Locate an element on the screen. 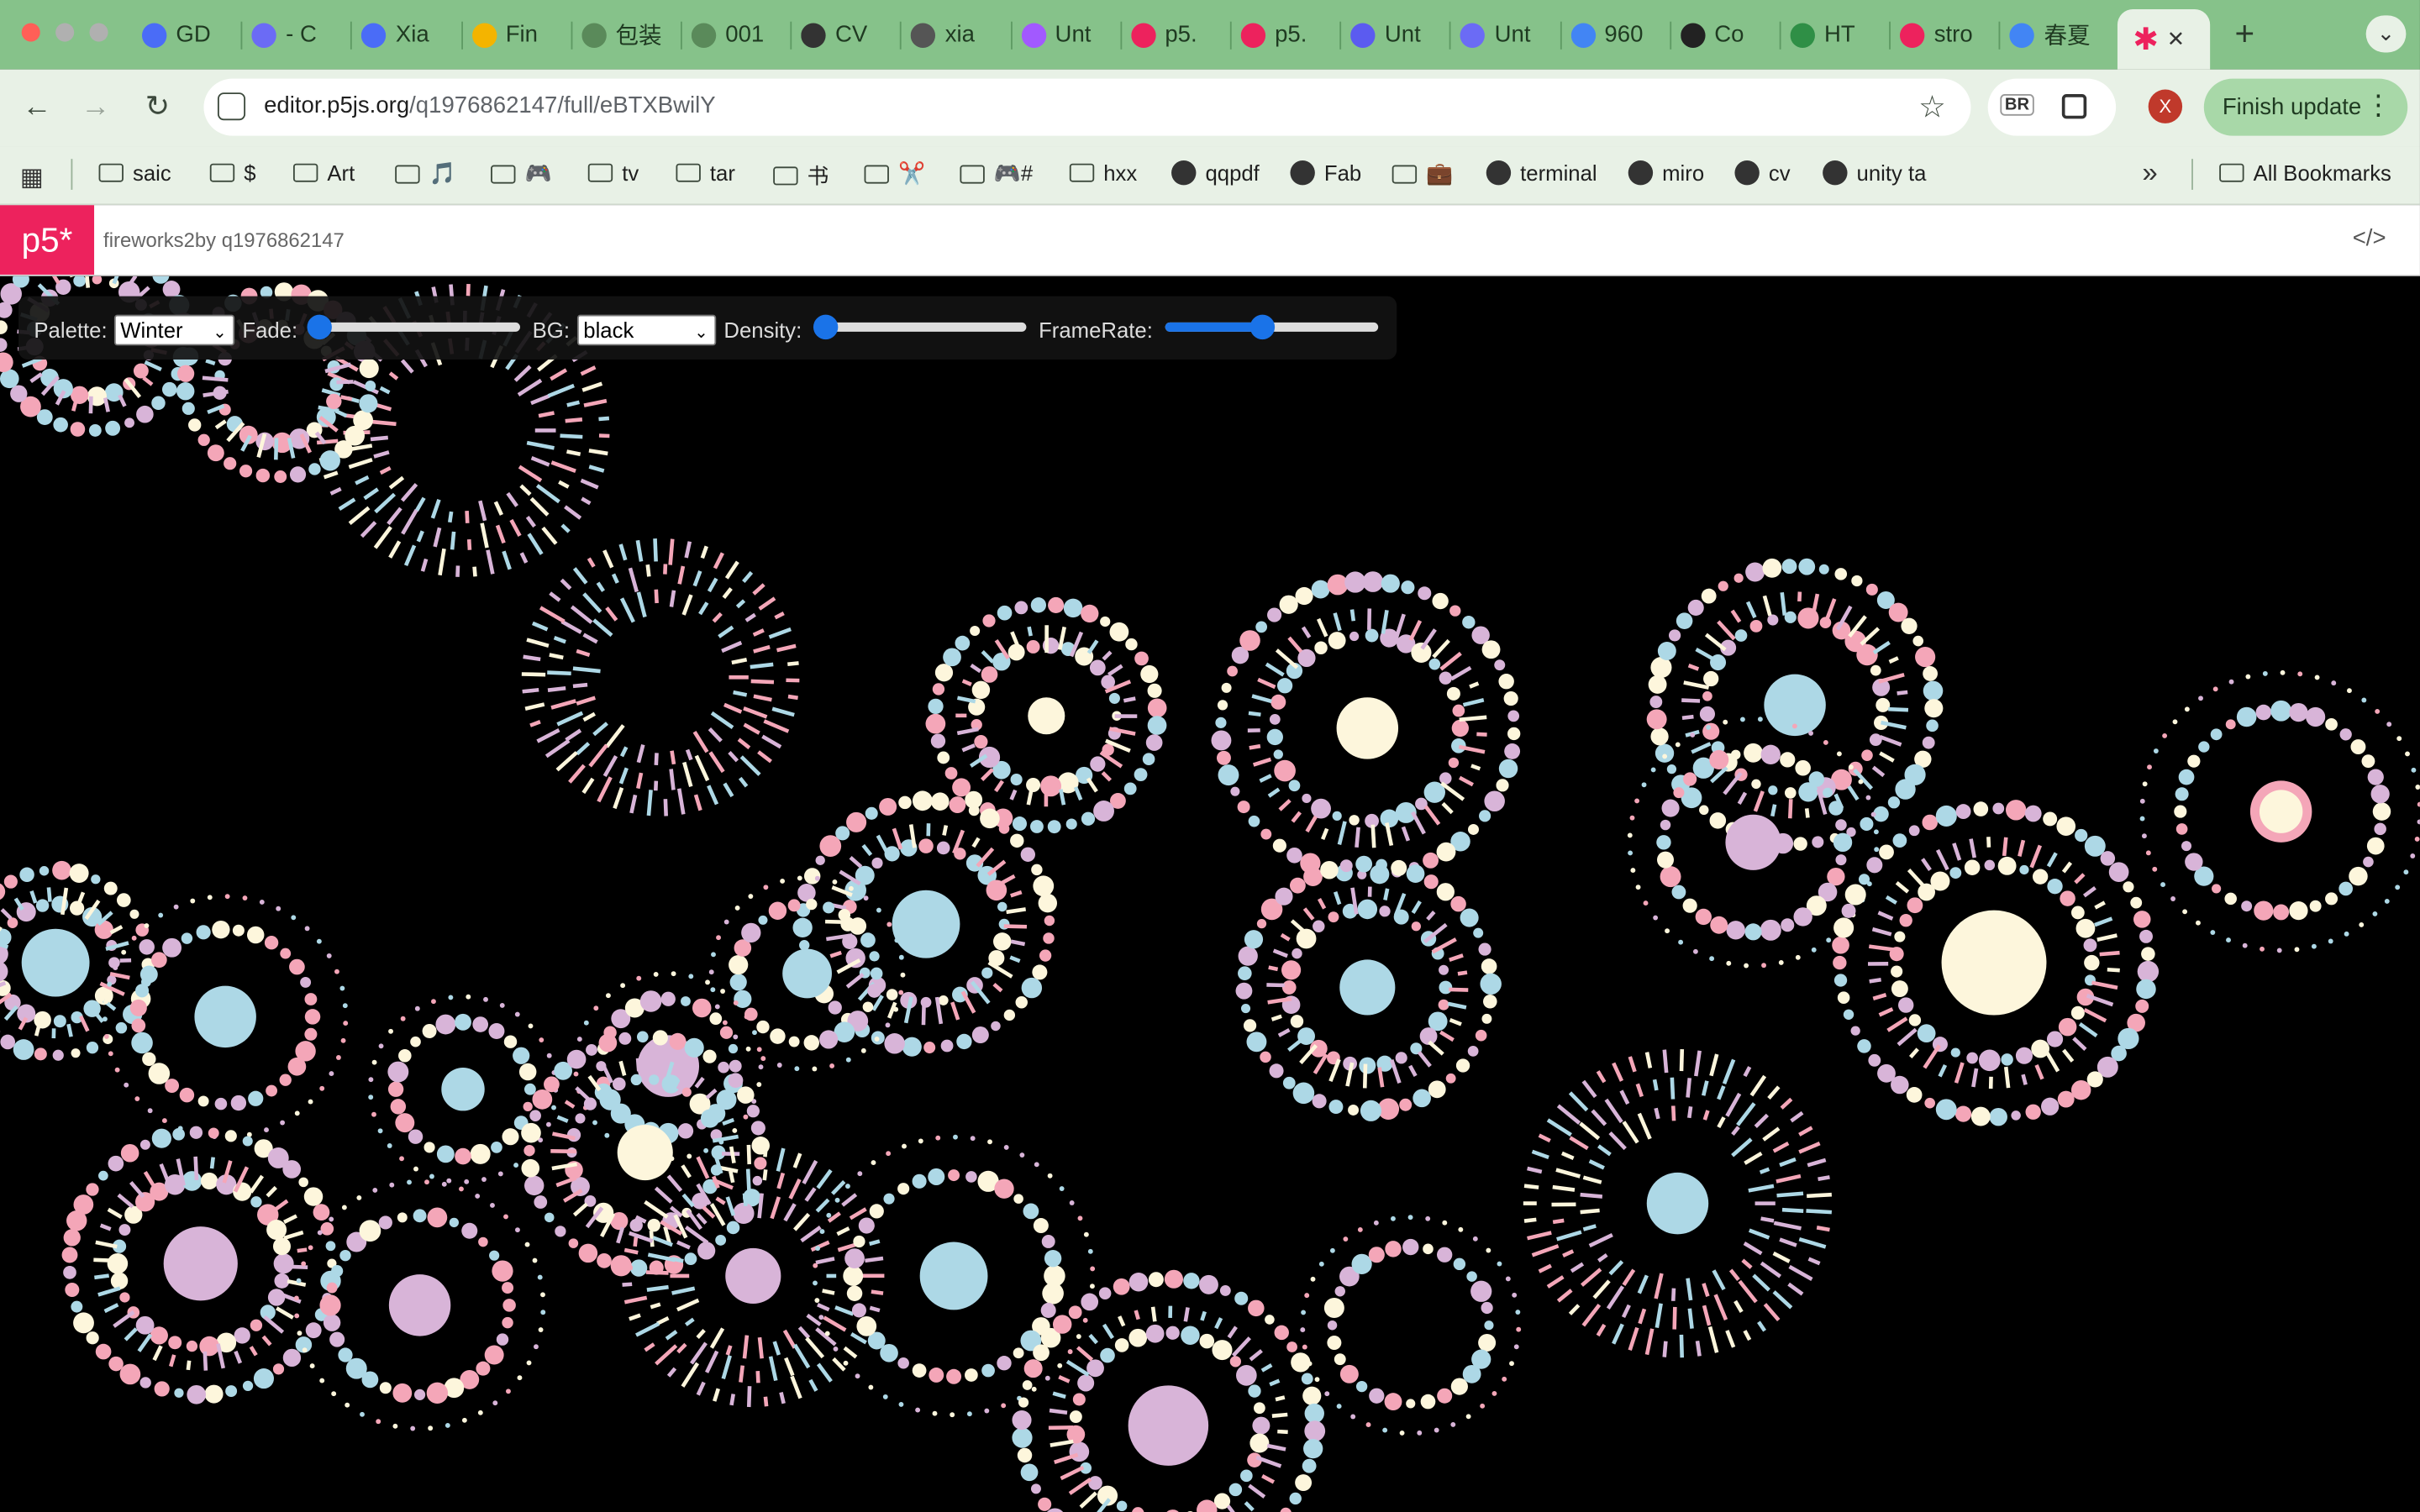 The image size is (2420, 1512). bookmark-11: qqpdf is located at coordinates (1215, 173).